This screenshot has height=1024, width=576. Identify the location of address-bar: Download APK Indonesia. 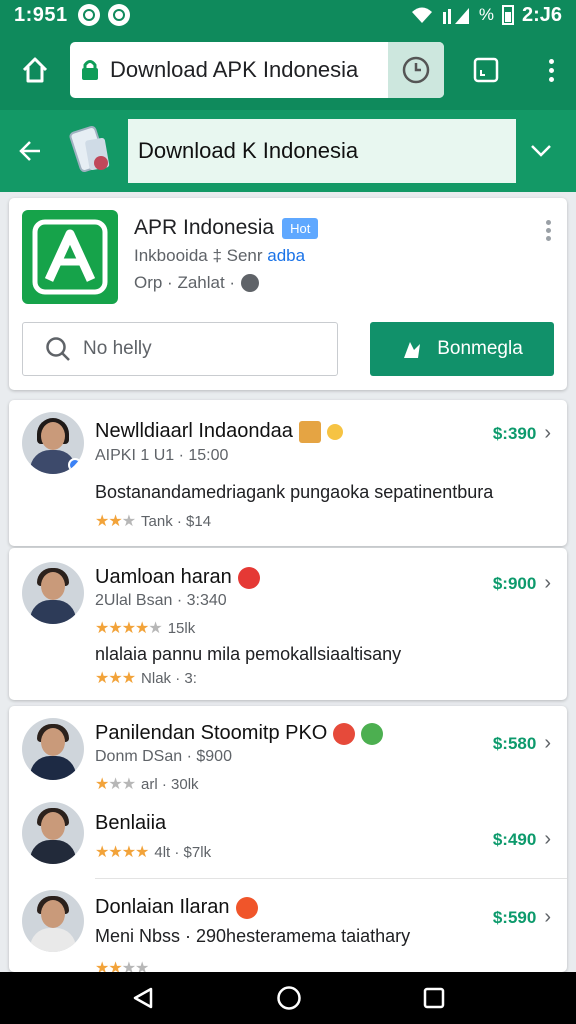
(257, 70).